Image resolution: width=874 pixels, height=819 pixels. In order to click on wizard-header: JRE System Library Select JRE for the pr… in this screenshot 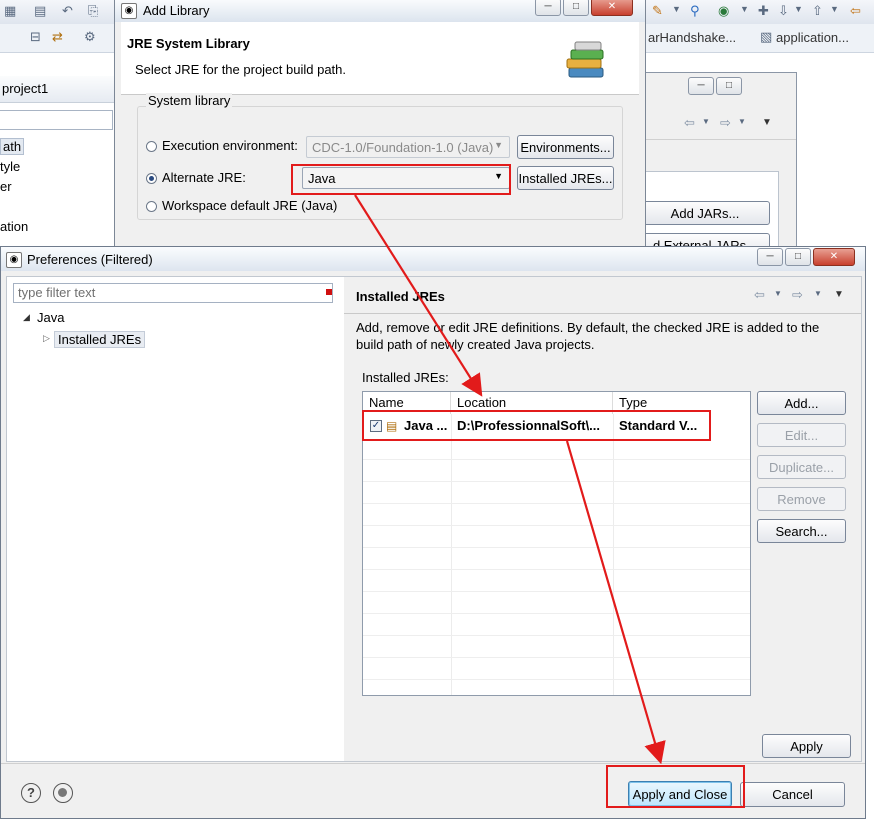, I will do `click(380, 58)`.